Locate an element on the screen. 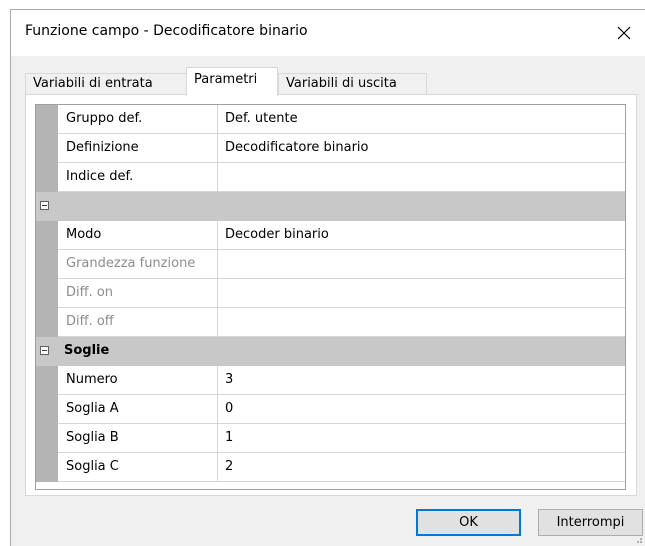  property-row: Modo Decoder binario is located at coordinates (330, 235).